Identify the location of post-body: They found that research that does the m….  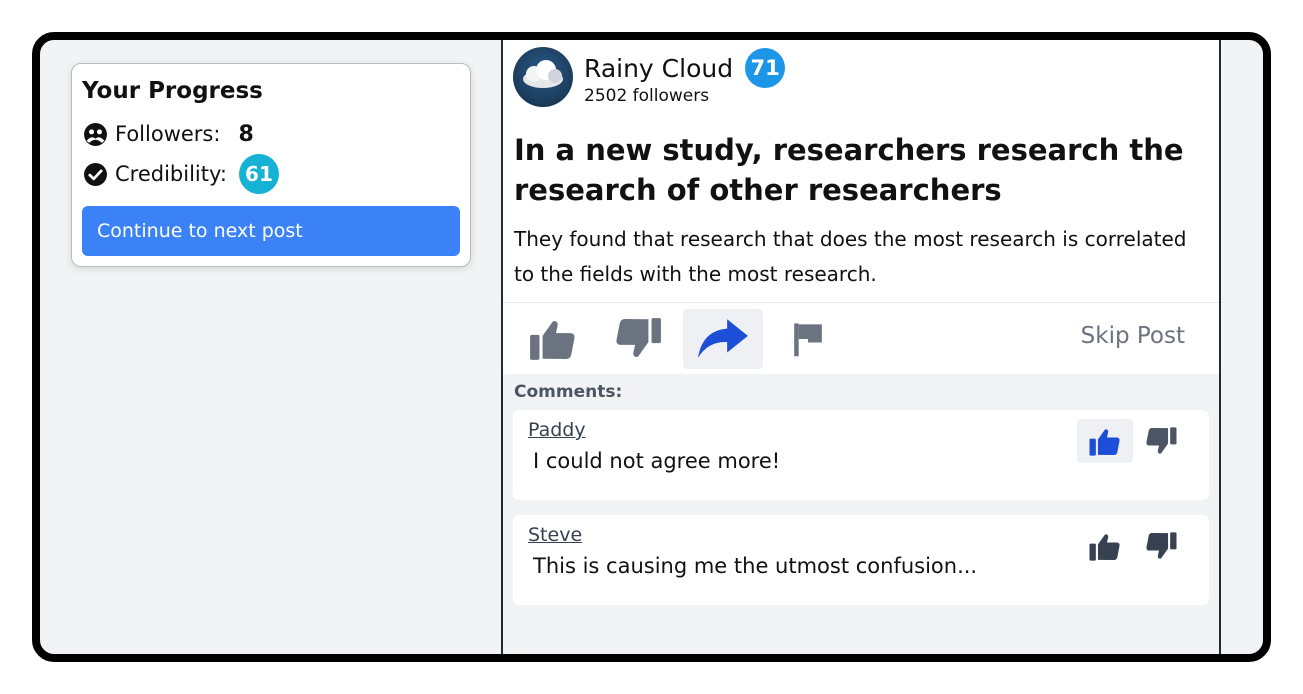
(850, 256).